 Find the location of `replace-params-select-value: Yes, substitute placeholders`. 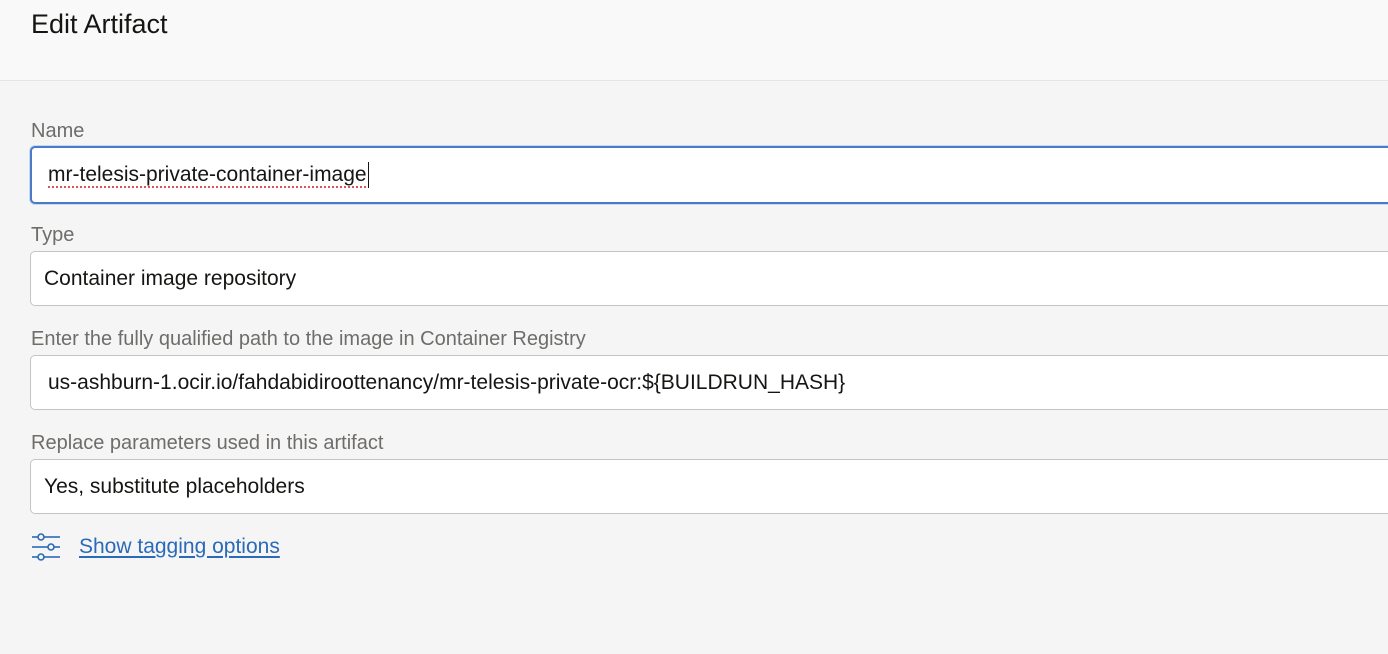

replace-params-select-value: Yes, substitute placeholders is located at coordinates (174, 486).